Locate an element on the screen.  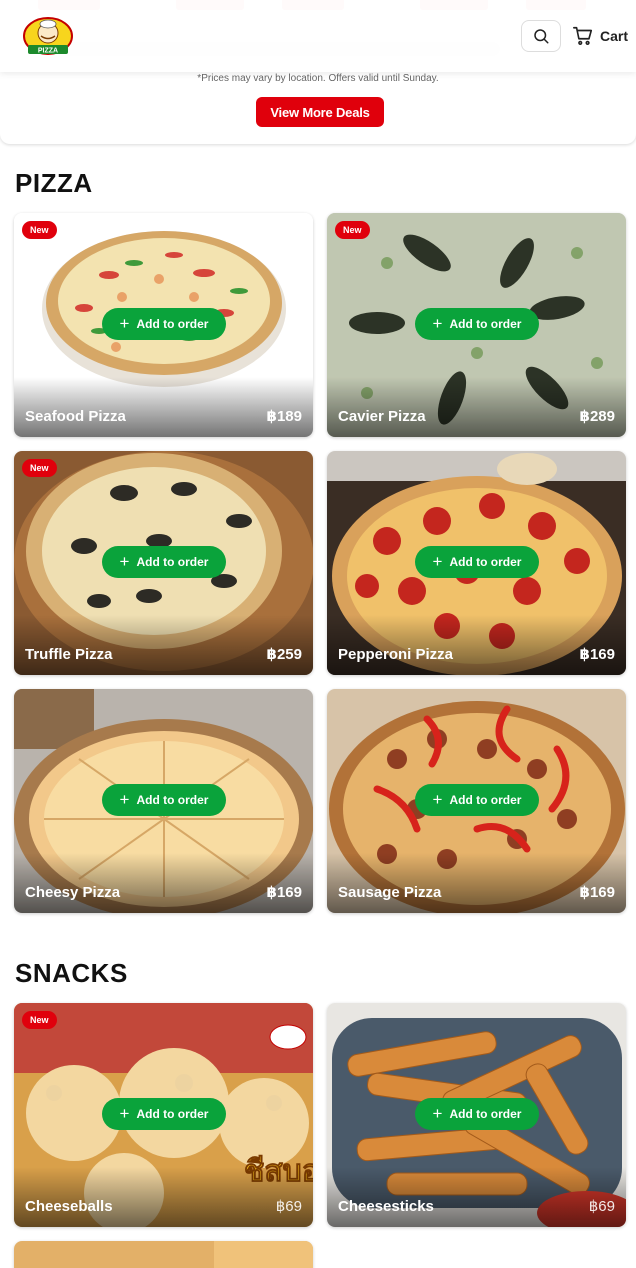
product-card-truffle-pizza: New + Add to order Truffle Pizza ฿259 is located at coordinates (163, 563).